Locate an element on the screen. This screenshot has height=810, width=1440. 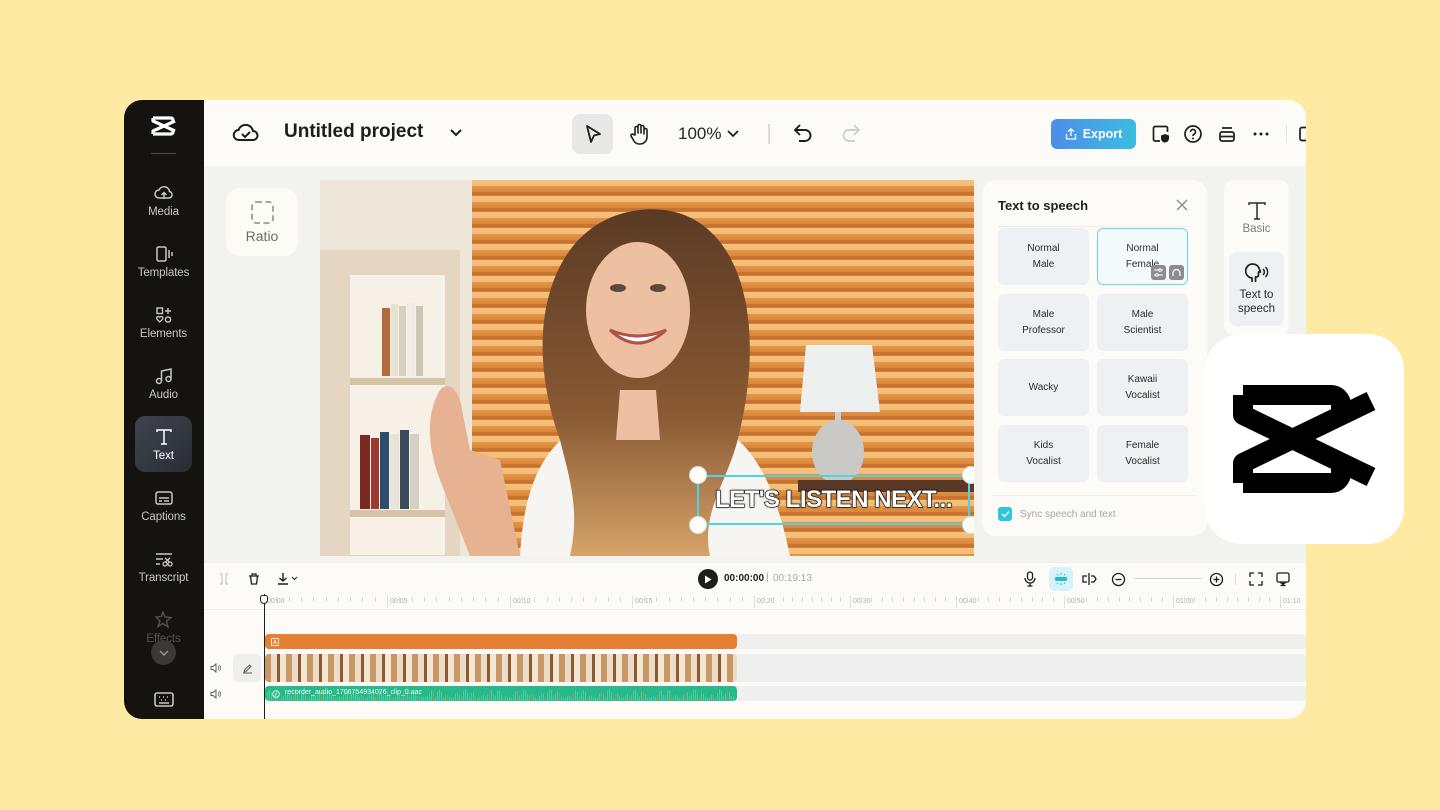
zoom-in-button is located at coordinates (1216, 579).